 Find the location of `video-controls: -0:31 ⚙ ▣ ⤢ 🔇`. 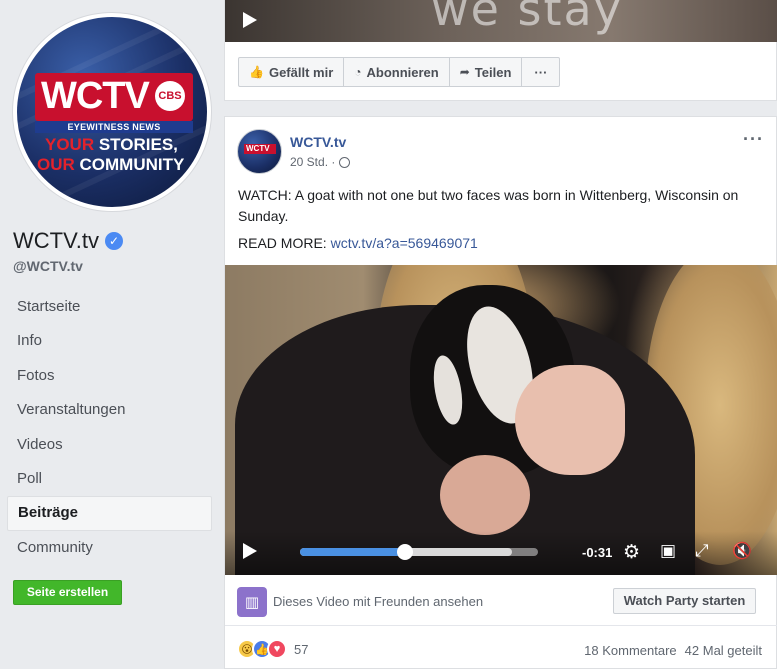

video-controls: -0:31 ⚙ ▣ ⤢ 🔇 is located at coordinates (501, 553).